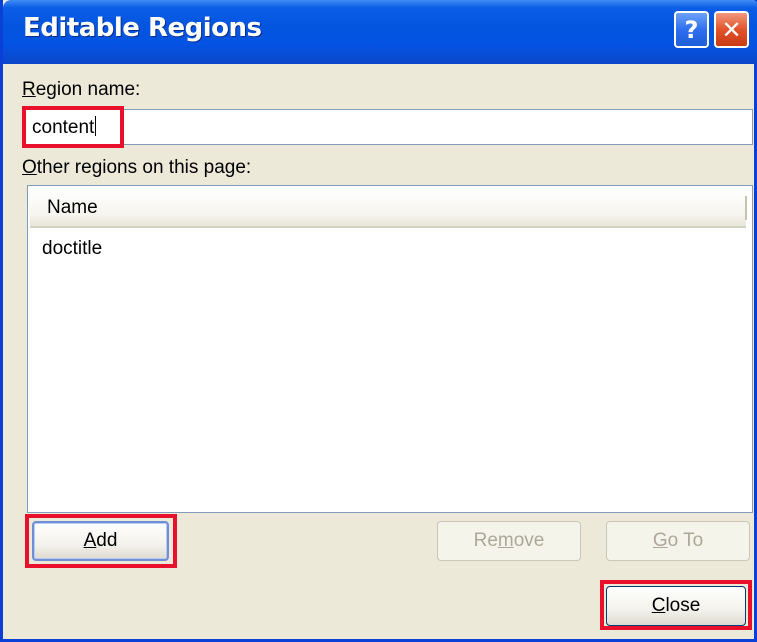  I want to click on close-button: Close, so click(676, 606).